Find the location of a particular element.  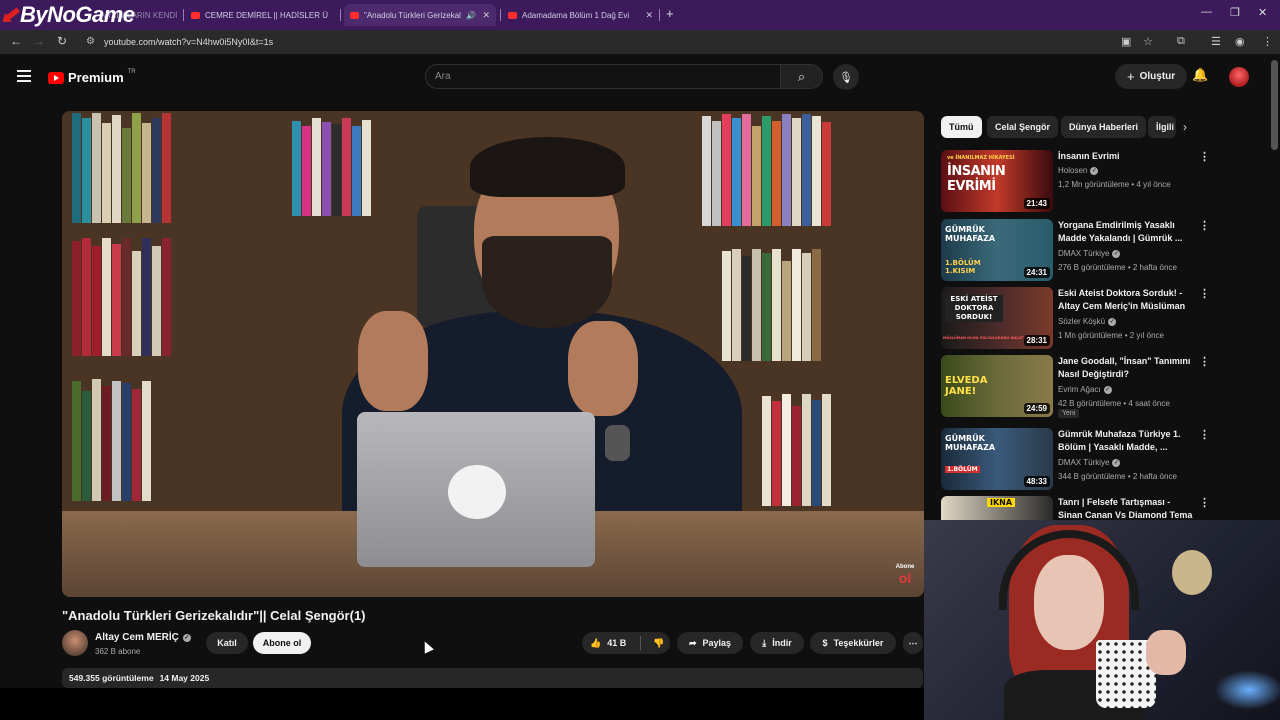

share-label: Paylaş is located at coordinates (717, 643).